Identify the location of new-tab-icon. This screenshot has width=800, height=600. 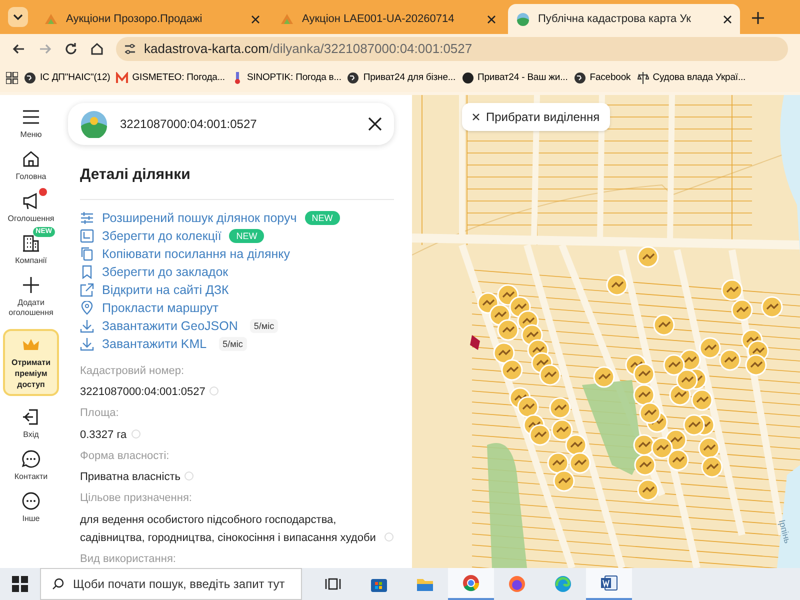
(758, 18).